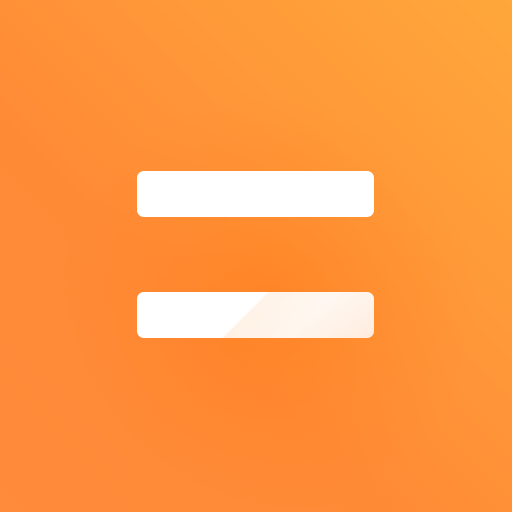 This screenshot has width=512, height=512. I want to click on equals-bottom-bar, so click(255, 315).